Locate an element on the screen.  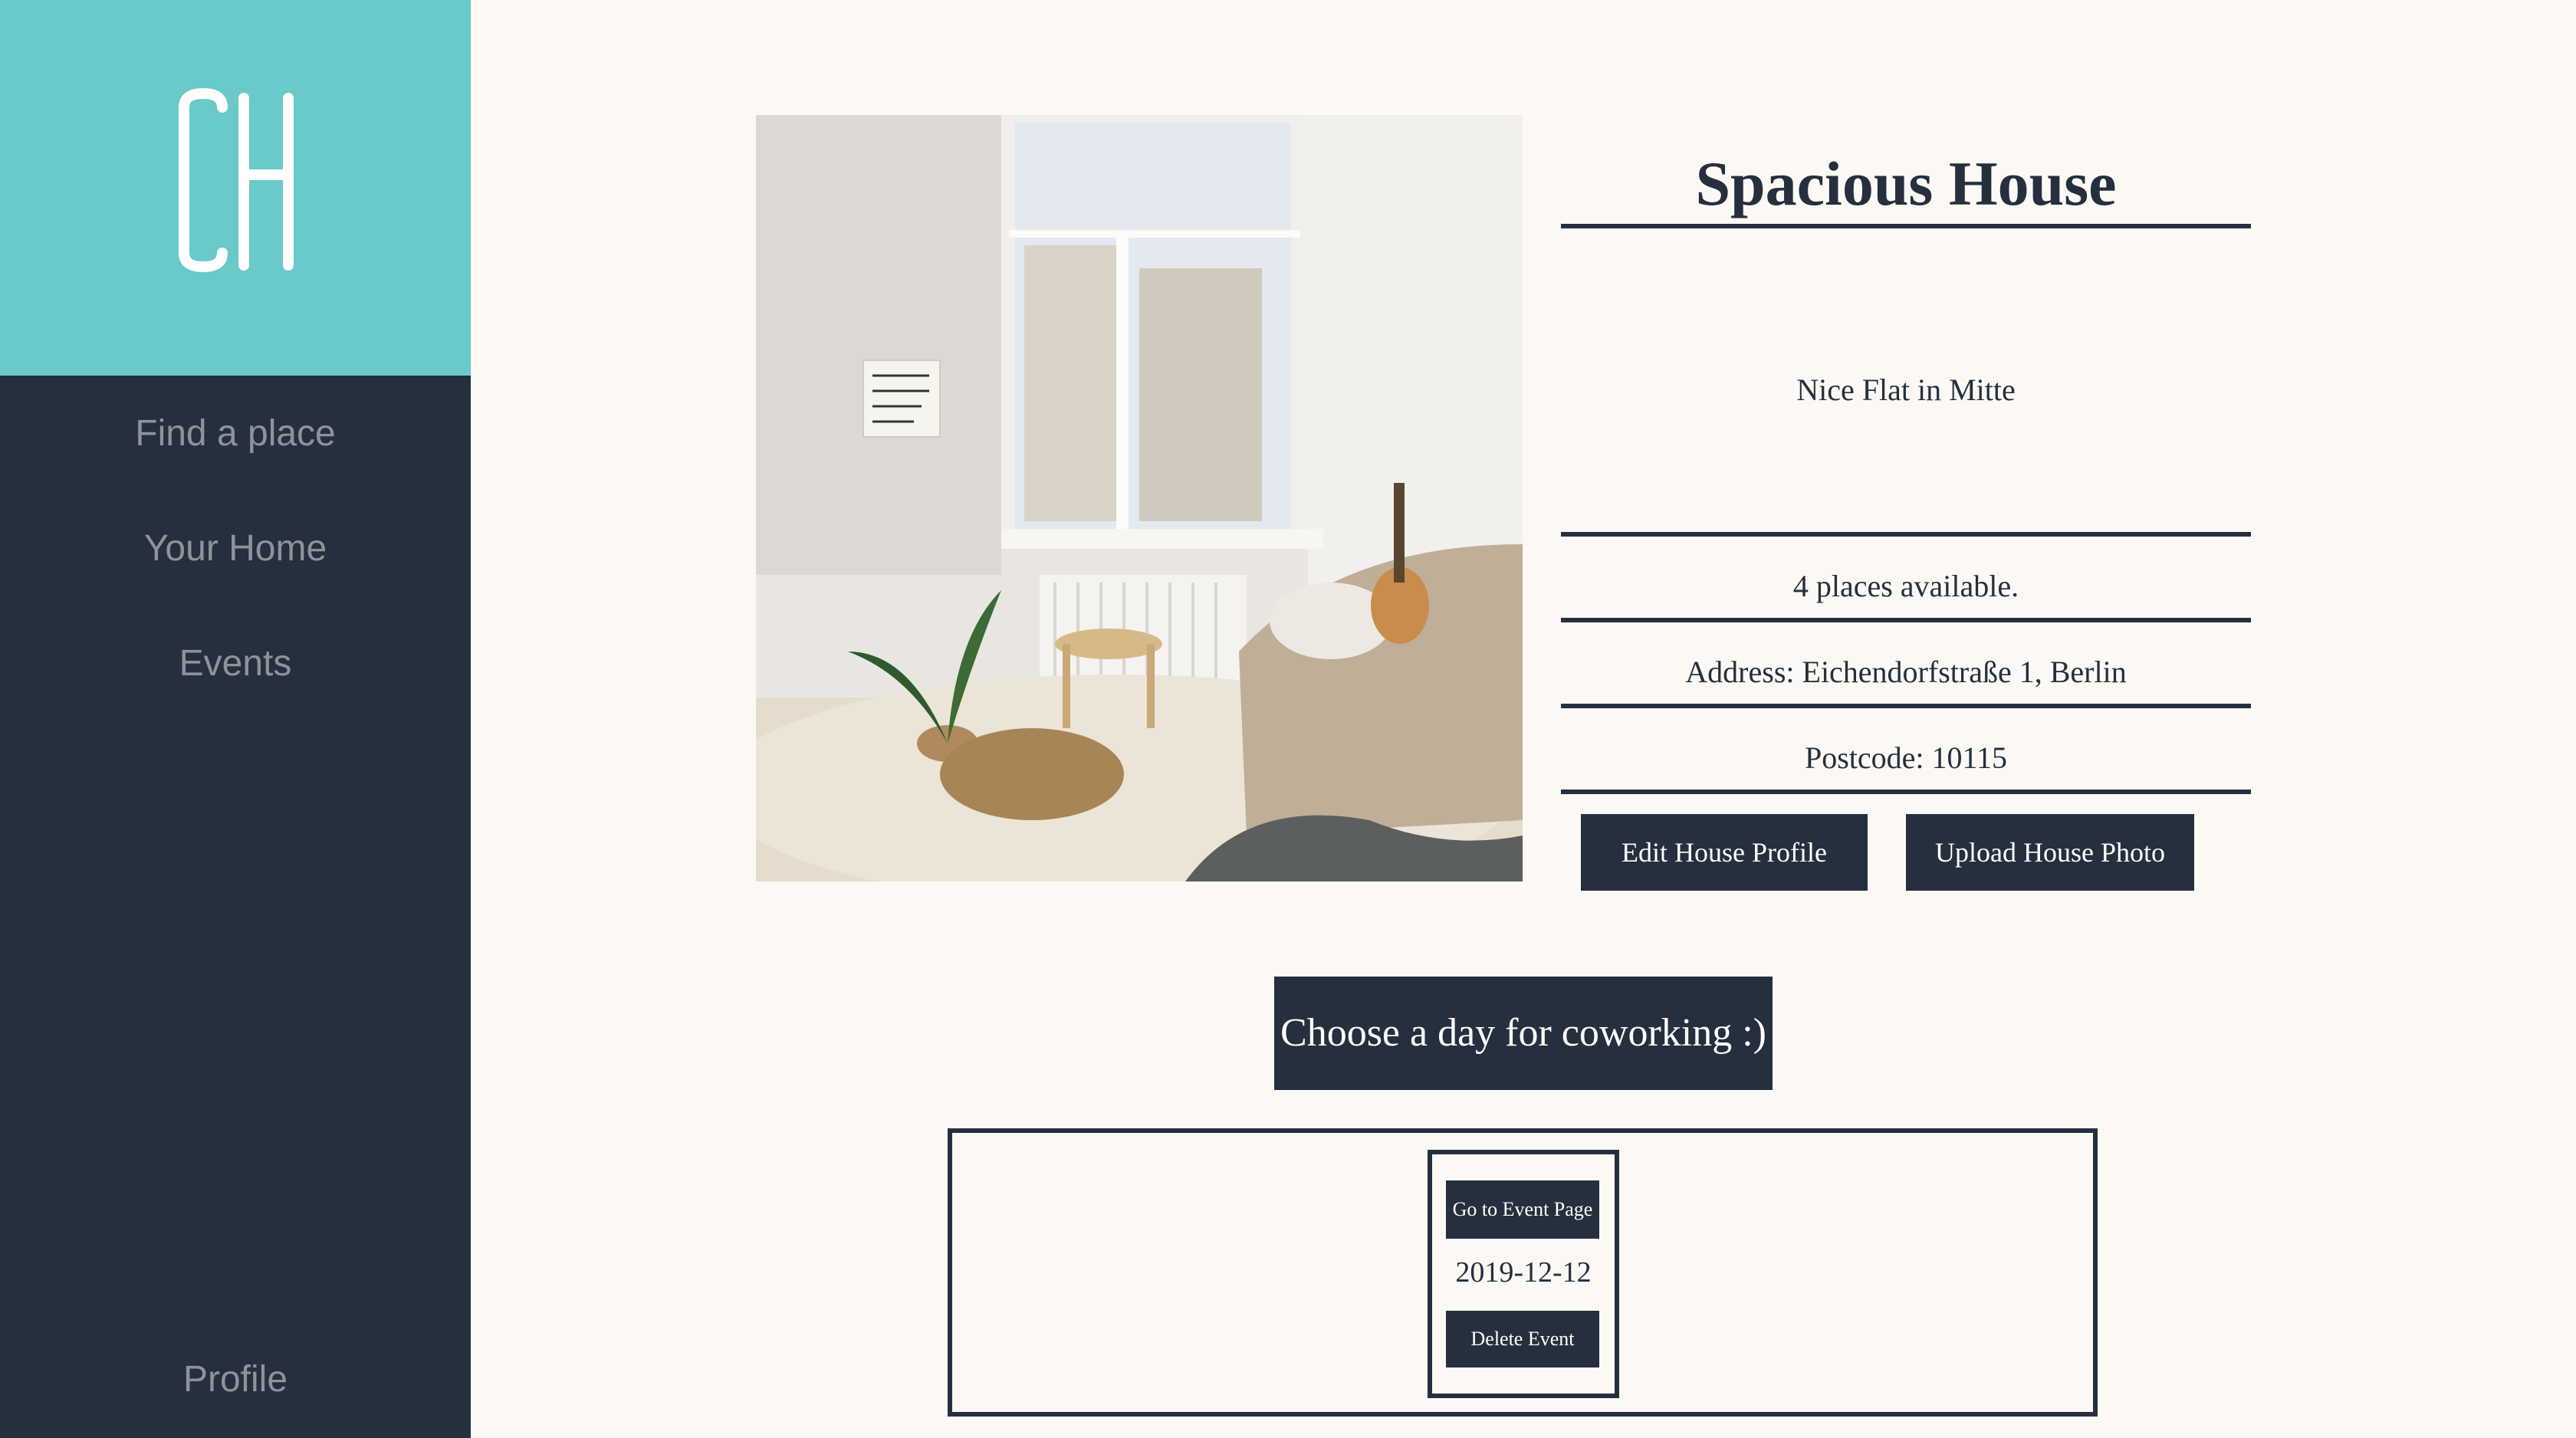
nav-find-a-place: Find a place is located at coordinates (235, 434).